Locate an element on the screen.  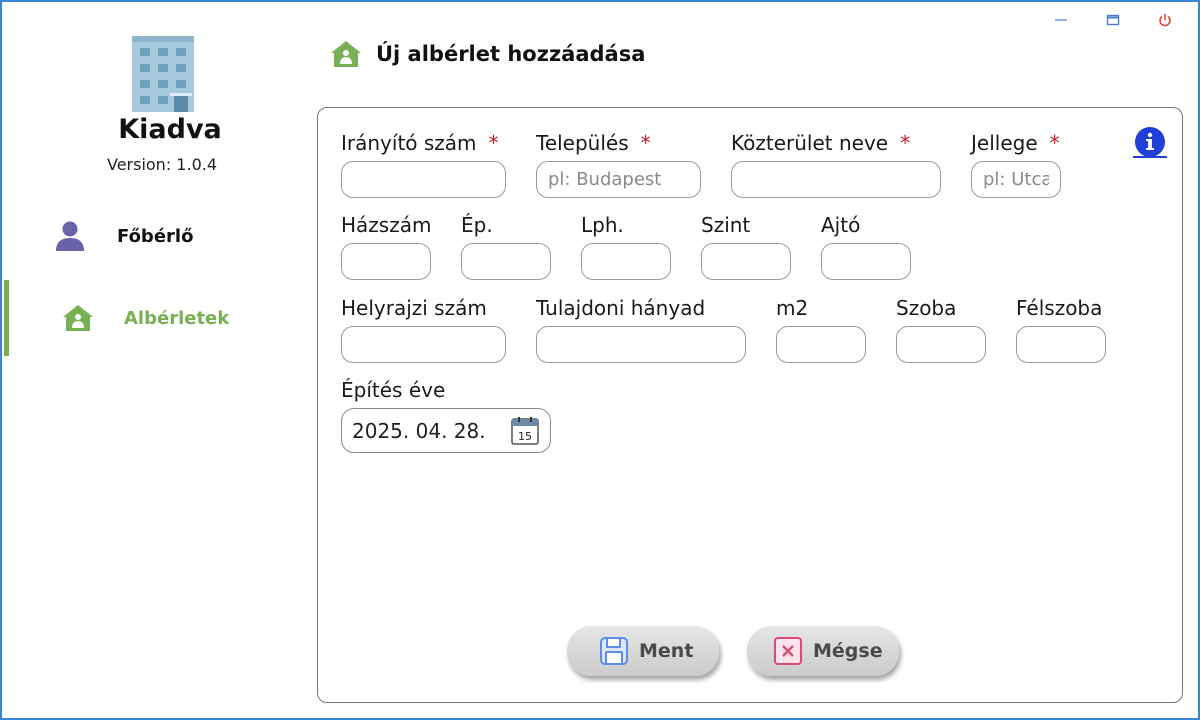
street-name-input is located at coordinates (836, 179).